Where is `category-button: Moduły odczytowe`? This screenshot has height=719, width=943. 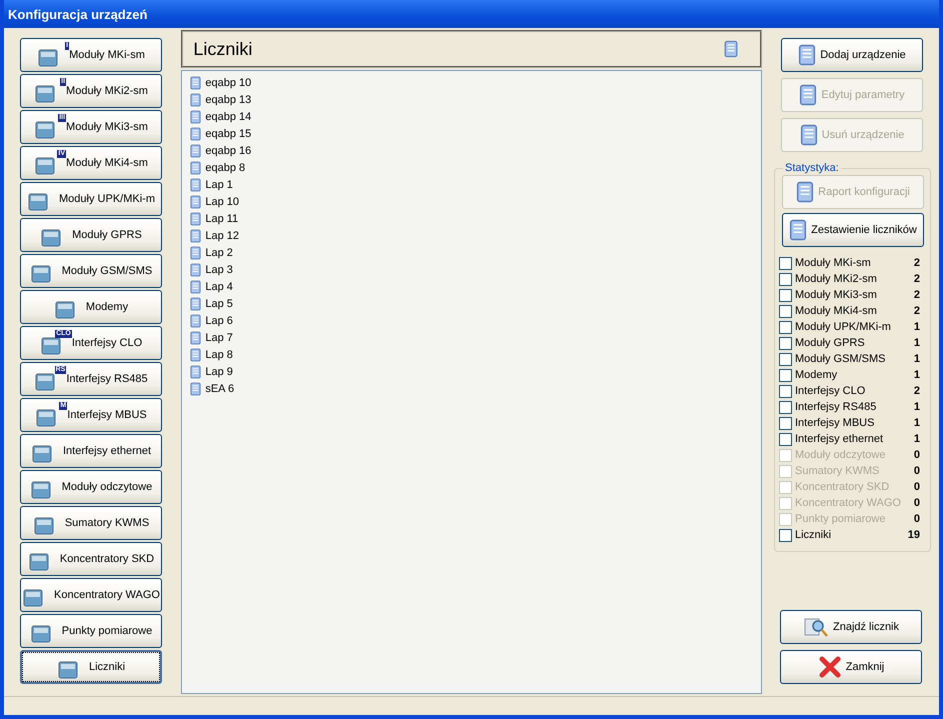 category-button: Moduły odczytowe is located at coordinates (91, 487).